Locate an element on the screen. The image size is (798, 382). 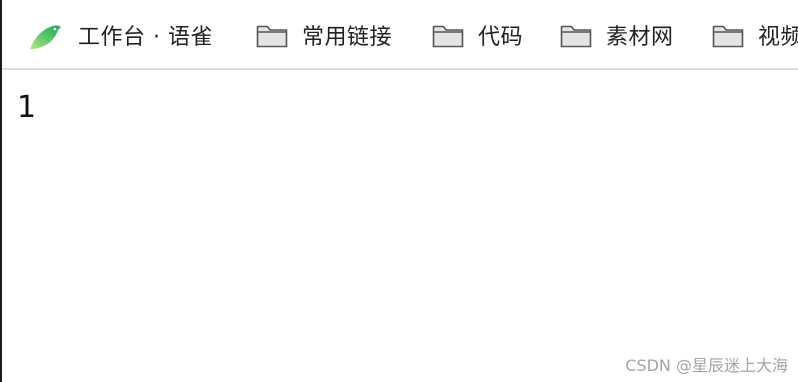
bookmark-label: 代码 is located at coordinates (501, 37).